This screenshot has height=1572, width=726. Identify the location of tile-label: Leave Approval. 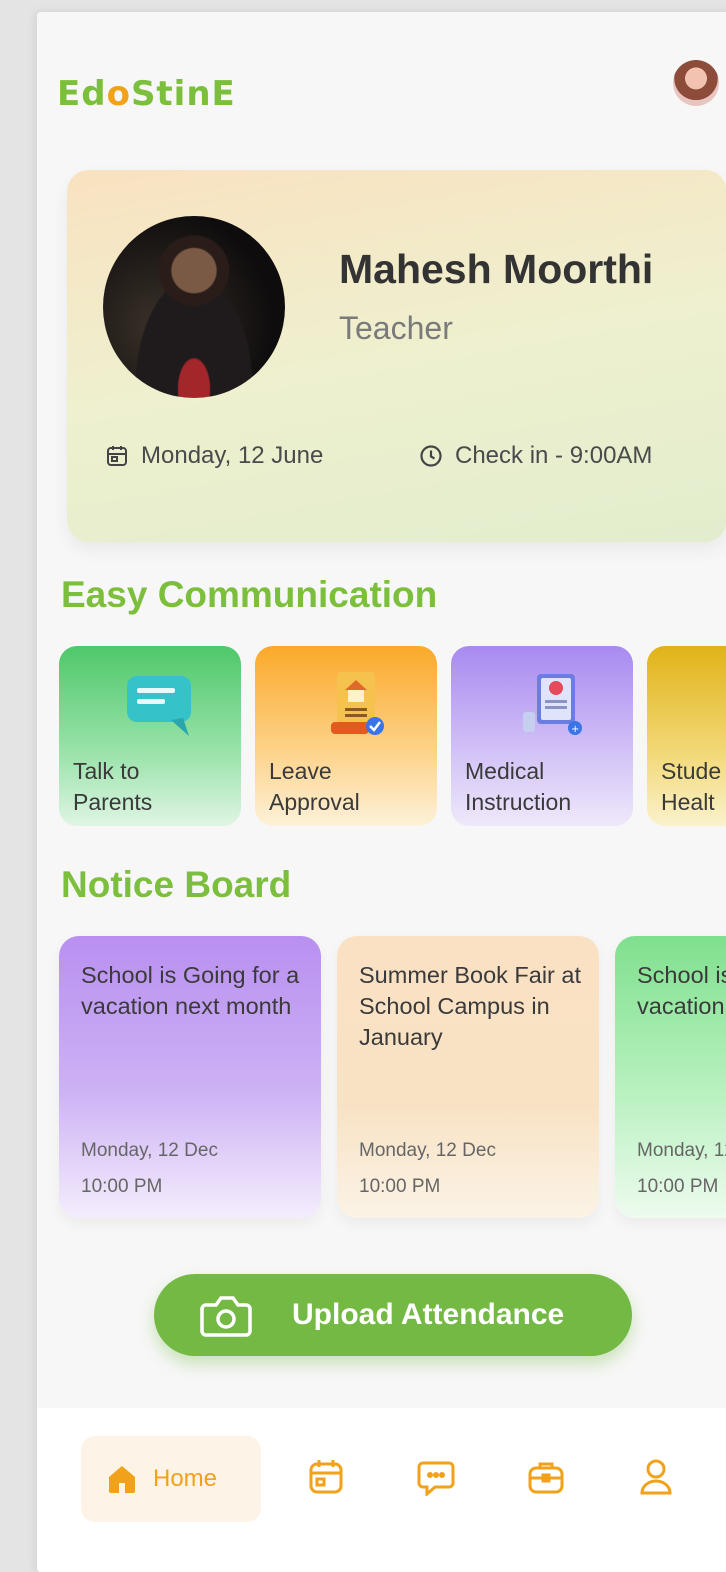
(314, 786).